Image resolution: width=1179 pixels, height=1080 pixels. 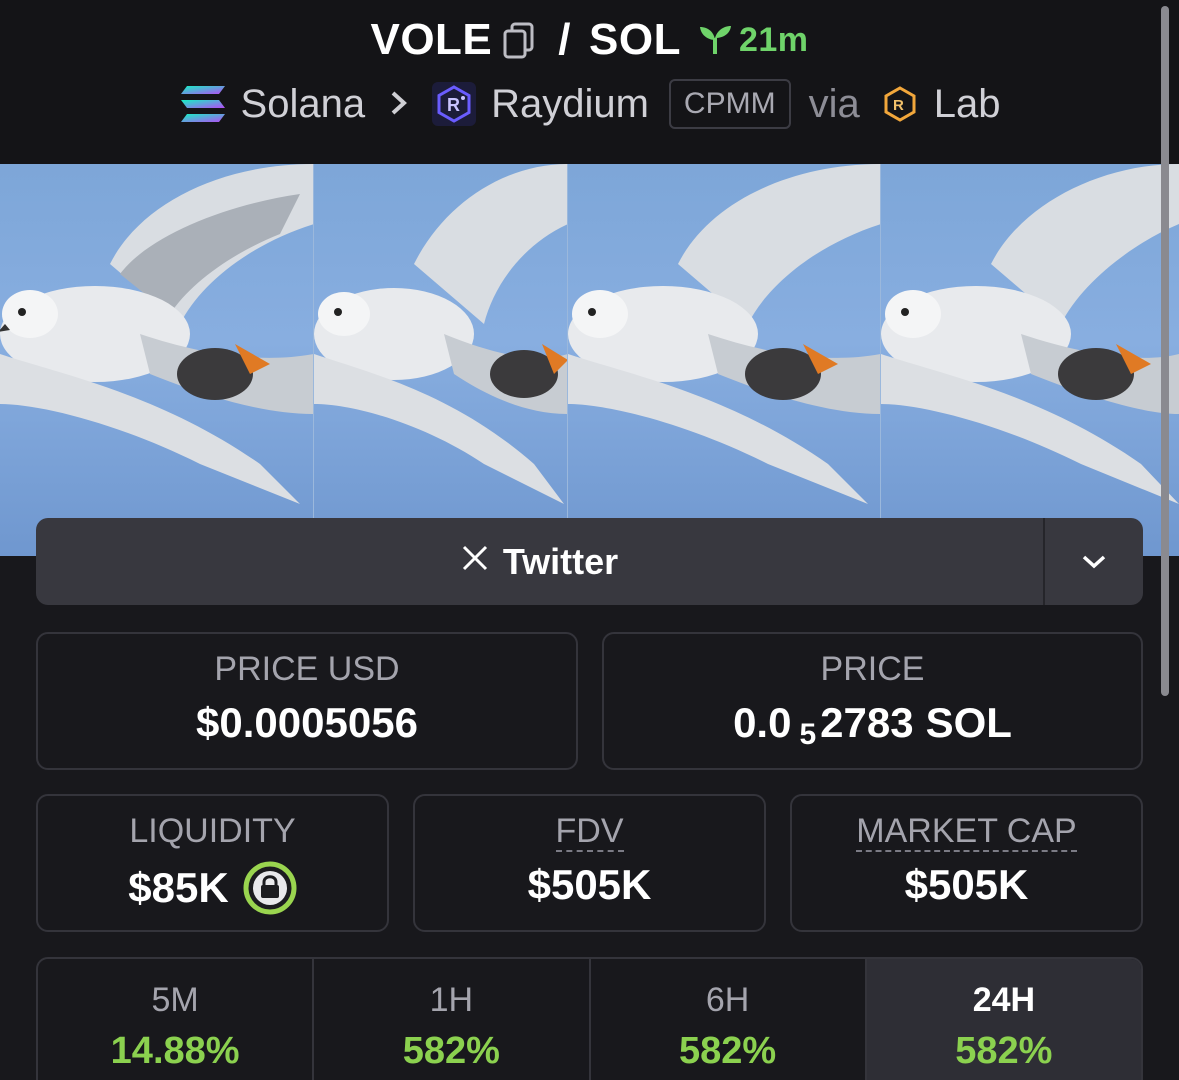 I want to click on solana-icon, so click(x=202, y=104).